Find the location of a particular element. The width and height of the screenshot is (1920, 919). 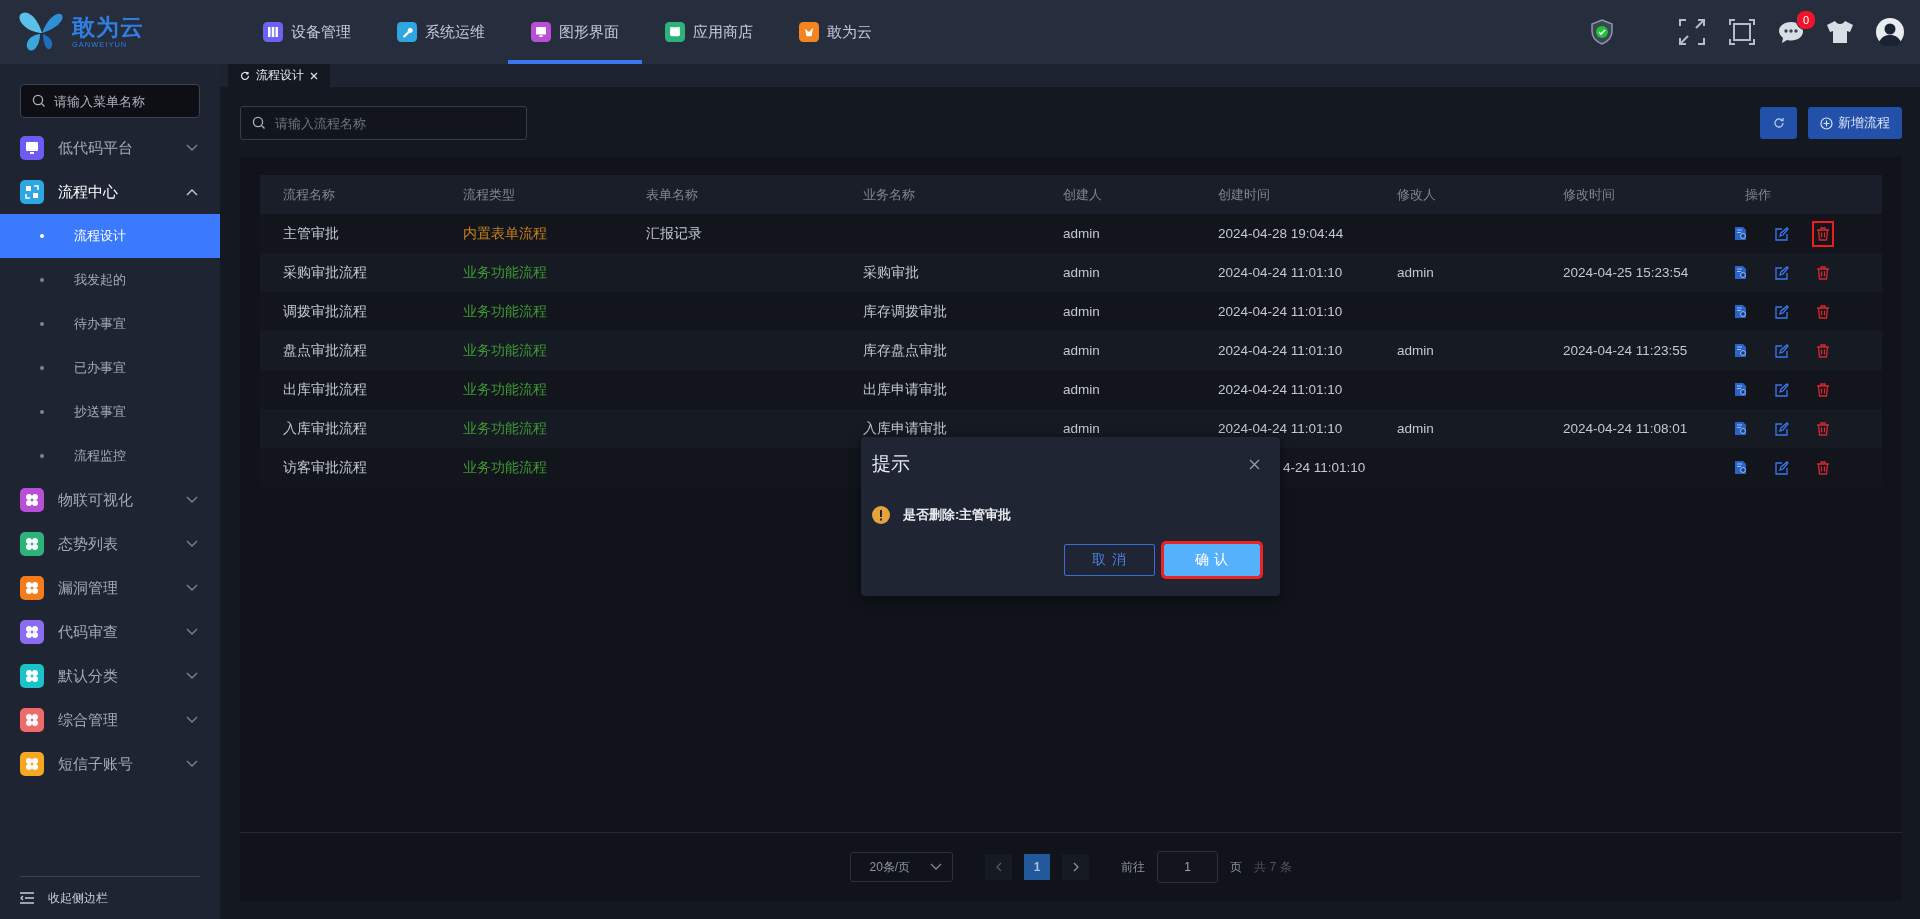

avatar-icon is located at coordinates (1890, 32).